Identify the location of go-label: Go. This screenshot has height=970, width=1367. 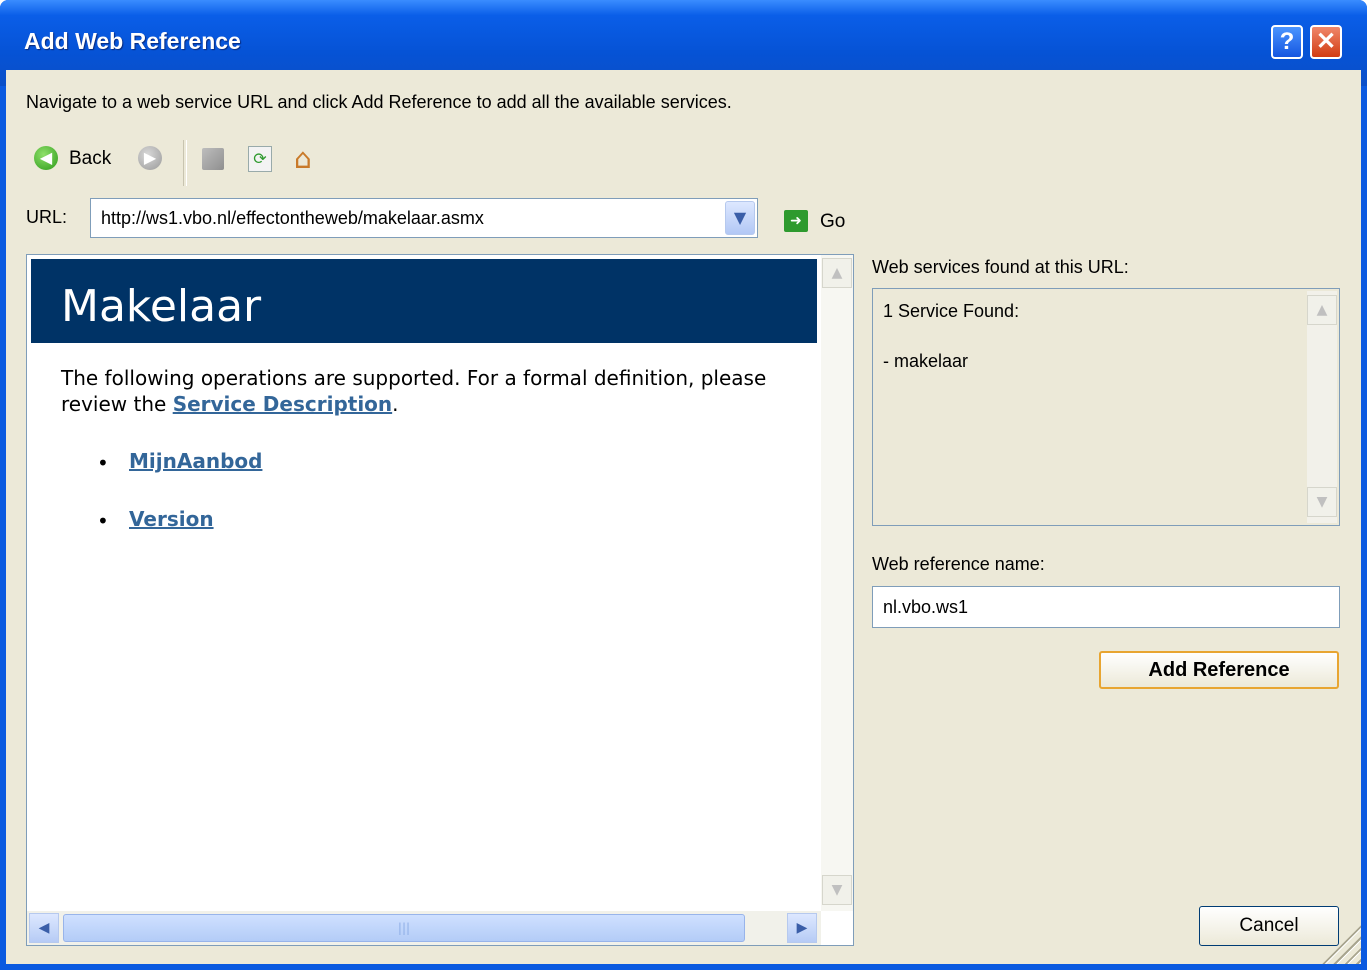
(833, 221).